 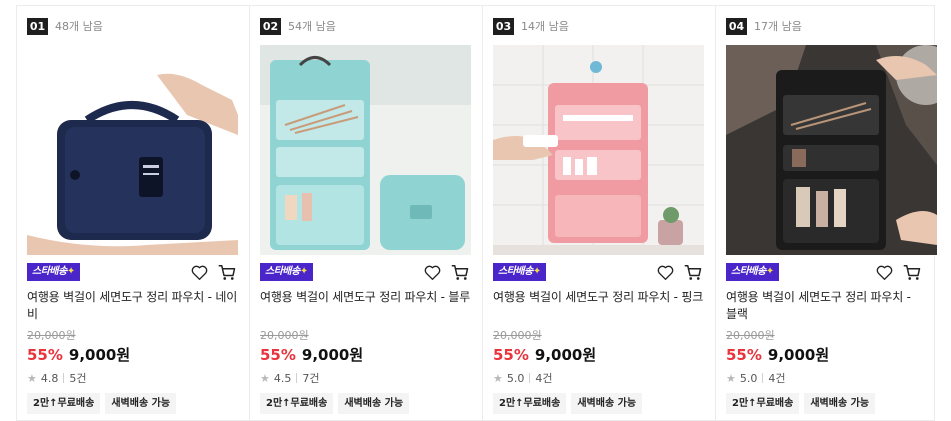 I want to click on product-title: 여행용 벽걸이 세면도구 정리 파우치 - 블랙, so click(x=825, y=306).